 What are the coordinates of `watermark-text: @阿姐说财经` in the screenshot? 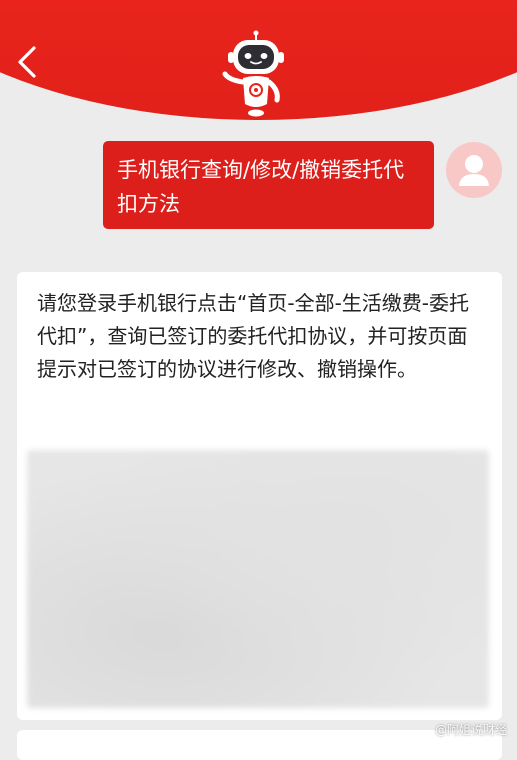 It's located at (470, 730).